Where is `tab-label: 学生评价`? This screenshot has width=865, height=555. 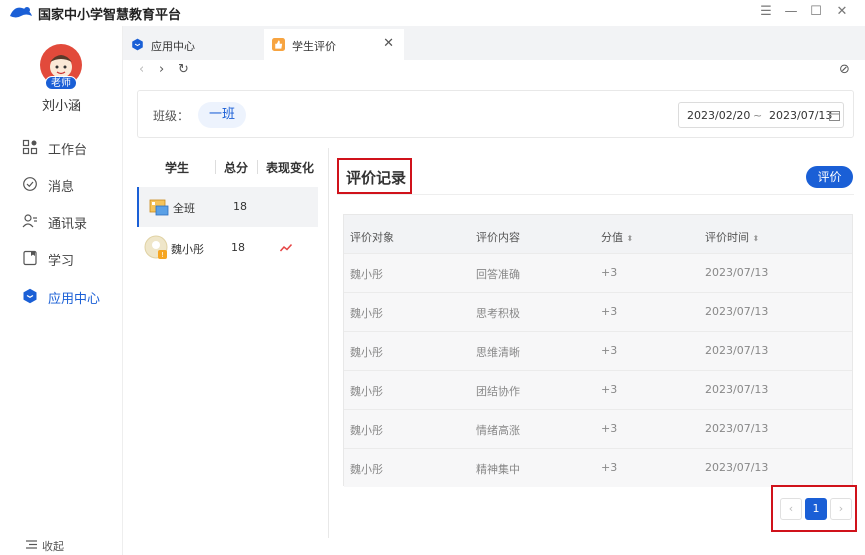
tab-label: 学生评价 is located at coordinates (314, 46).